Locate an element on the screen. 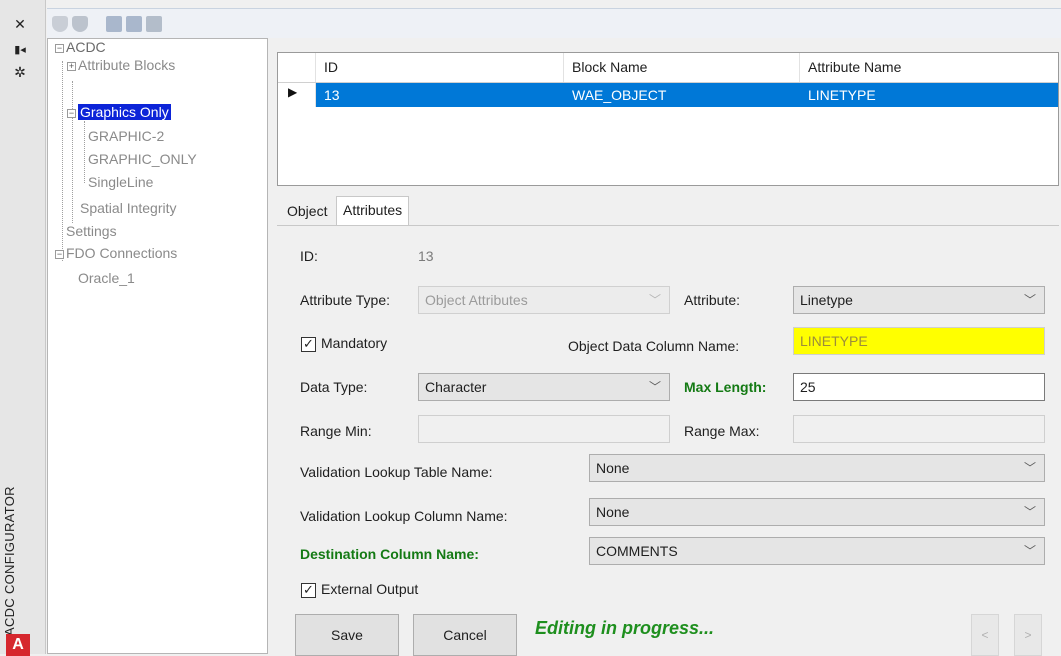 The image size is (1061, 656). tree-node-settings: Settings is located at coordinates (91, 231).